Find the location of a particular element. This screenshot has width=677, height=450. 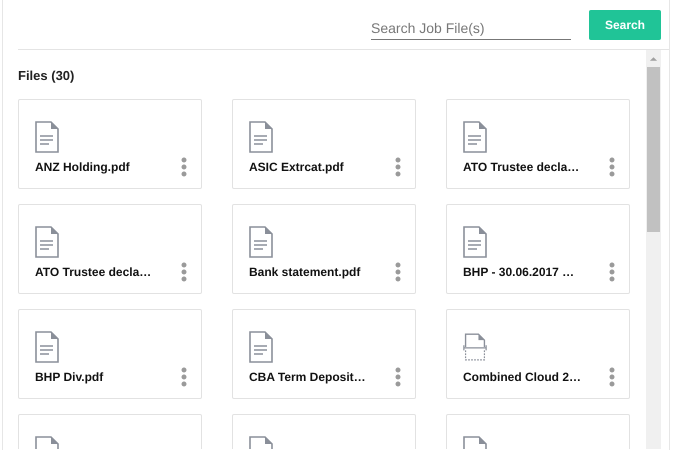

file-card: ANZ Holding.pdf is located at coordinates (110, 144).